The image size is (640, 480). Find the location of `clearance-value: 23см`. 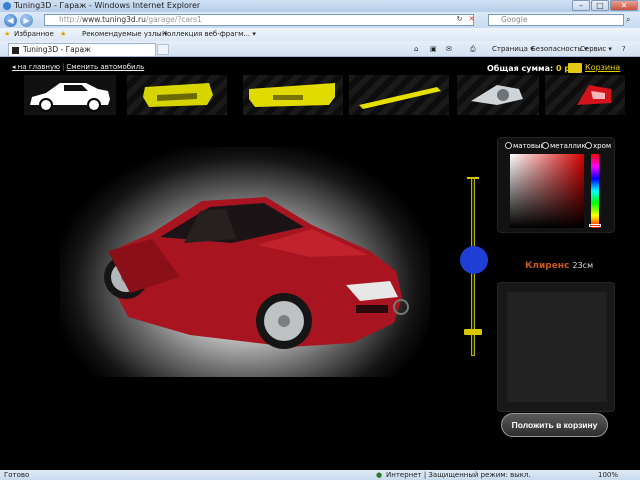

clearance-value: 23см is located at coordinates (583, 265).